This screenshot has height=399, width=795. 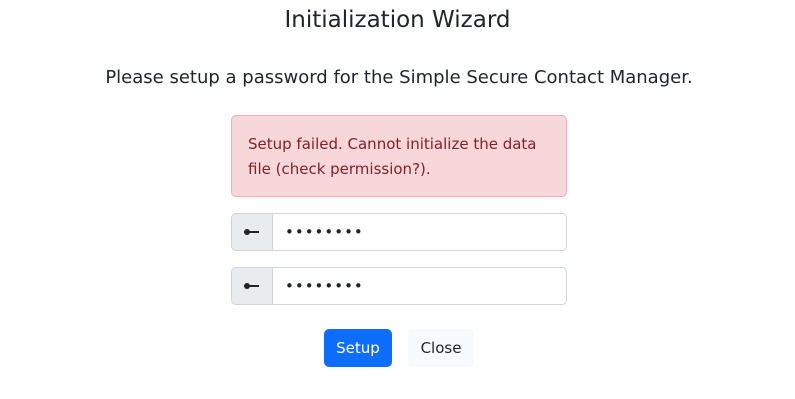 I want to click on confirm-password-input-group, so click(x=399, y=286).